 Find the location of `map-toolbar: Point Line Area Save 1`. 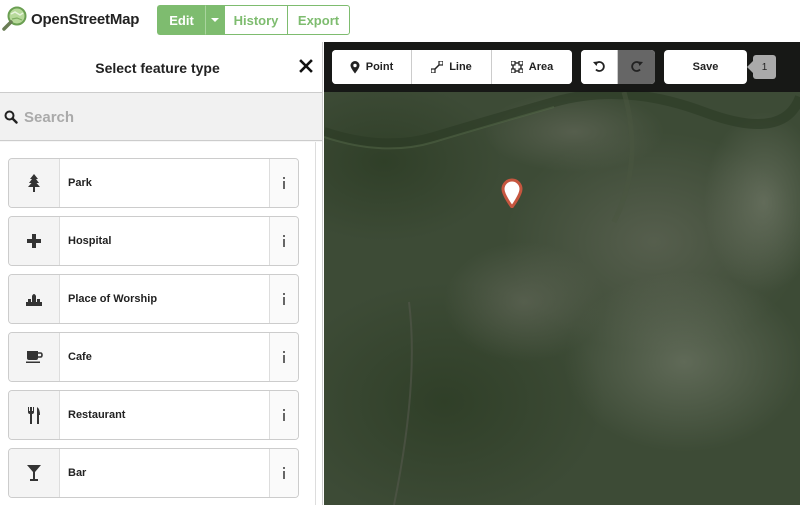

map-toolbar: Point Line Area Save 1 is located at coordinates (562, 67).